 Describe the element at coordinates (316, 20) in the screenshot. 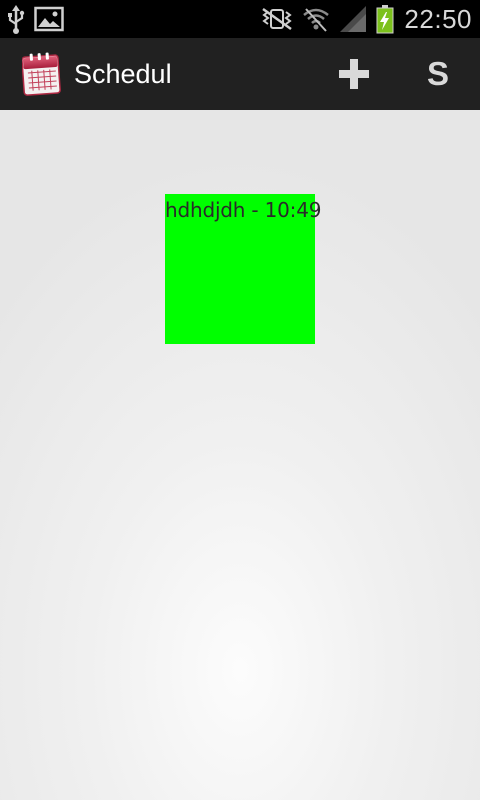

I see `wifi-icon` at that location.